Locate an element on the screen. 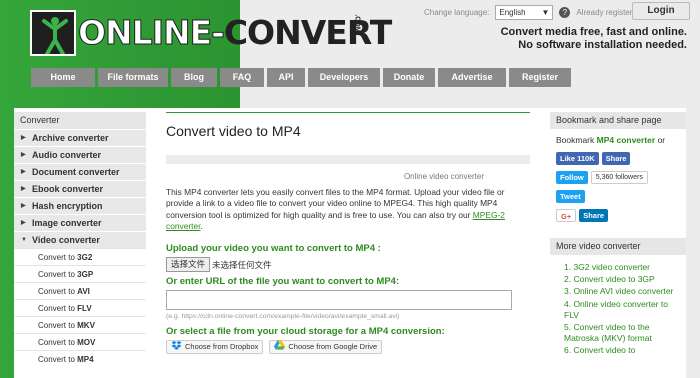 This screenshot has width=700, height=378. facebook-share-button: Share is located at coordinates (616, 158).